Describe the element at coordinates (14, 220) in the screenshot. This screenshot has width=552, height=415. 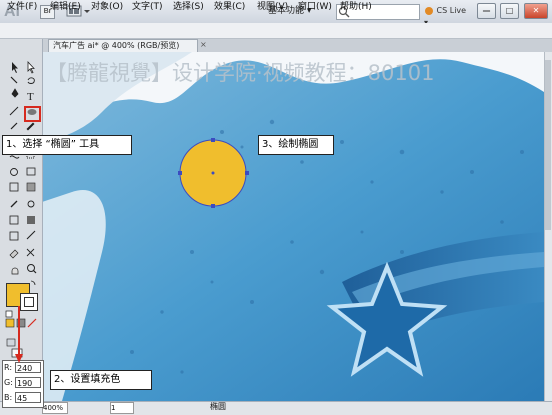
I see `symbol-sprayer-icon` at that location.